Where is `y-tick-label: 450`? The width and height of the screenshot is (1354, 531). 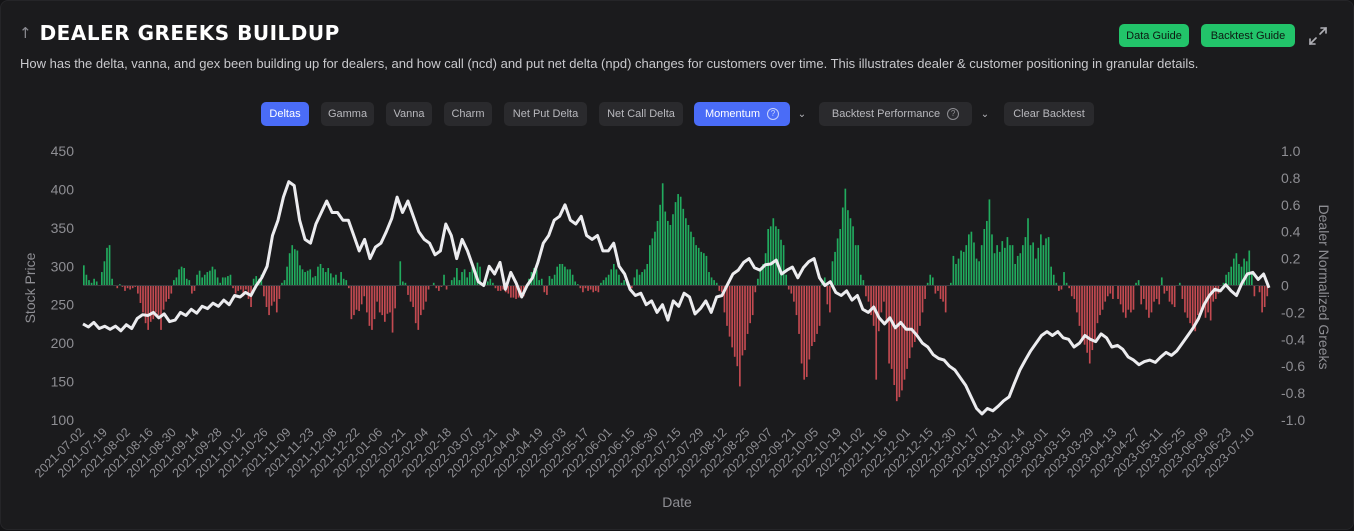 y-tick-label: 450 is located at coordinates (63, 151).